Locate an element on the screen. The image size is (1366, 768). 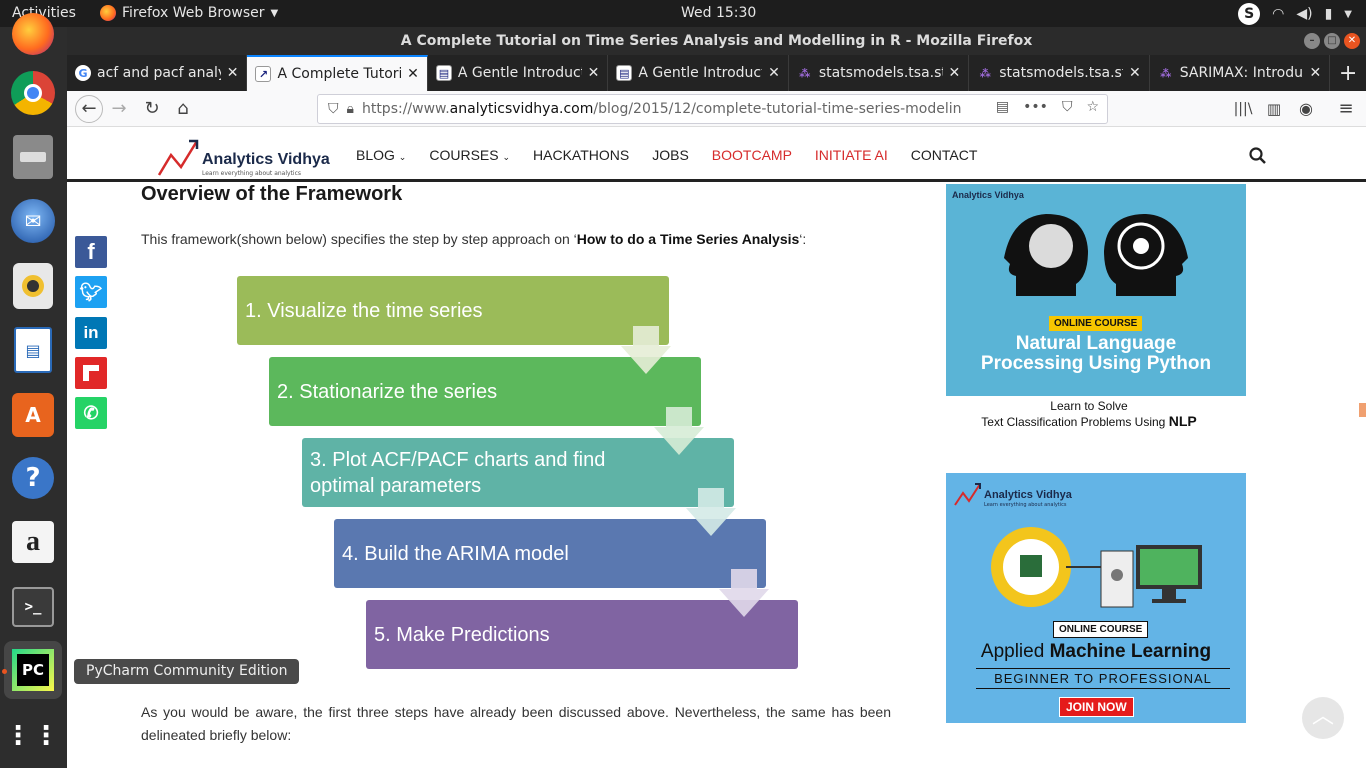
ad-title-plain: Applied is located at coordinates (1015, 651).